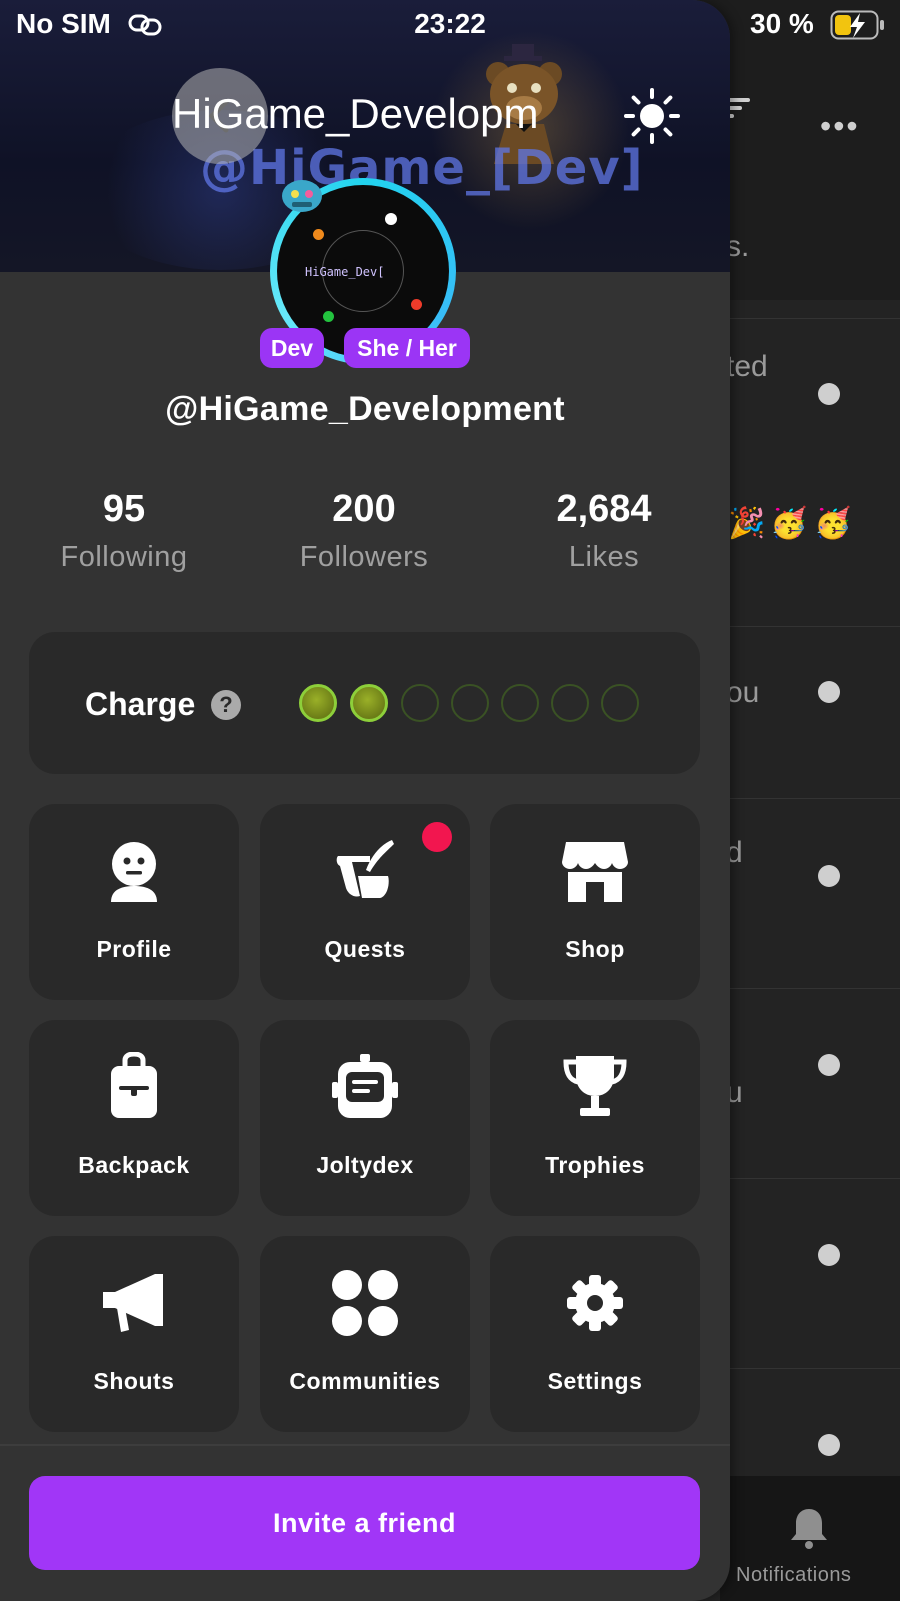  I want to click on notification-dot, so click(437, 837).